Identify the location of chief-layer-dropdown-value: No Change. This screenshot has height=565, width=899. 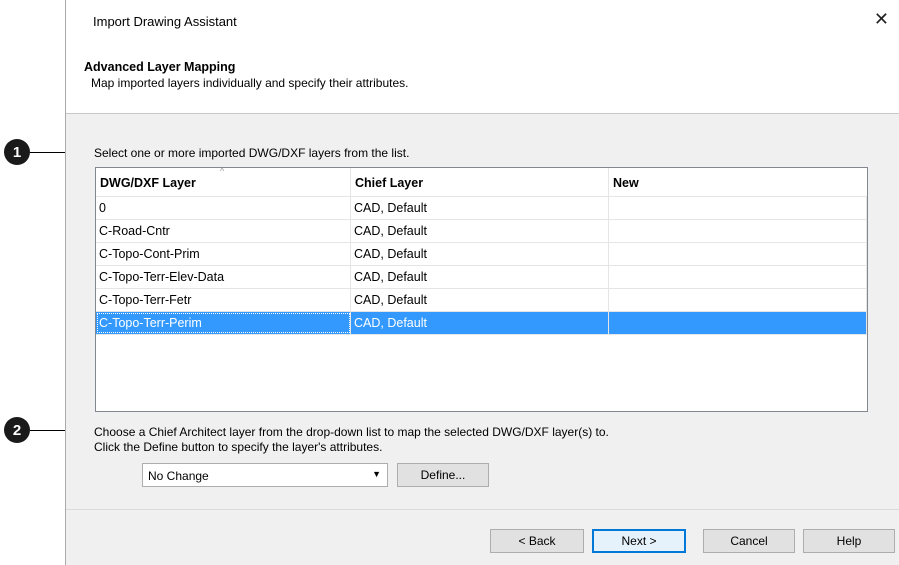
(178, 476).